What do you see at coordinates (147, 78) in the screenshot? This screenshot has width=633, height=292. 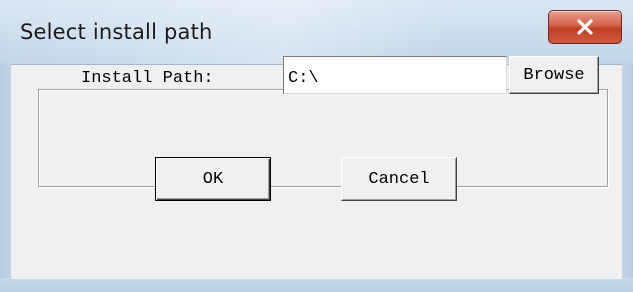 I see `install-path-label: Install Path:` at bounding box center [147, 78].